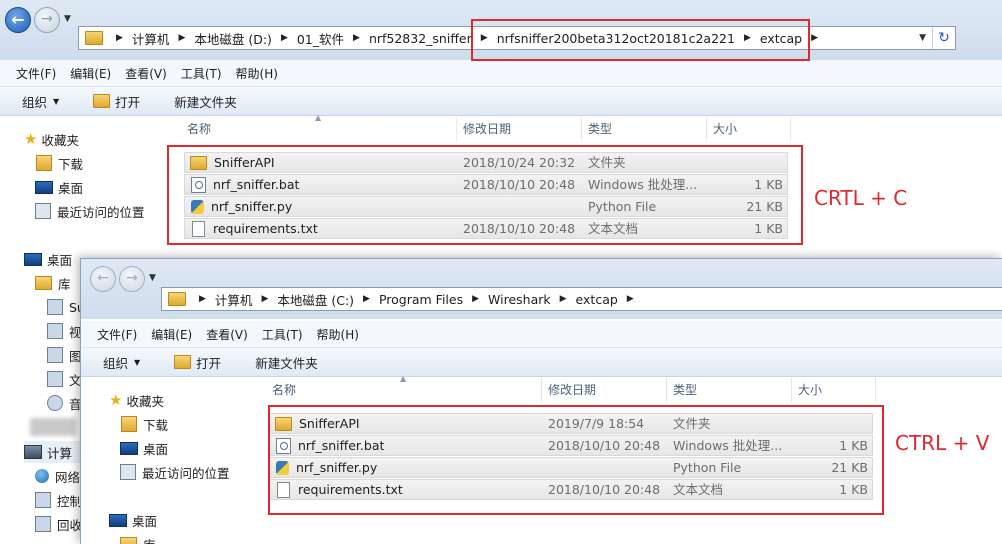 The width and height of the screenshot is (1002, 544). What do you see at coordinates (640, 40) in the screenshot?
I see `highlight-box-source-path` at bounding box center [640, 40].